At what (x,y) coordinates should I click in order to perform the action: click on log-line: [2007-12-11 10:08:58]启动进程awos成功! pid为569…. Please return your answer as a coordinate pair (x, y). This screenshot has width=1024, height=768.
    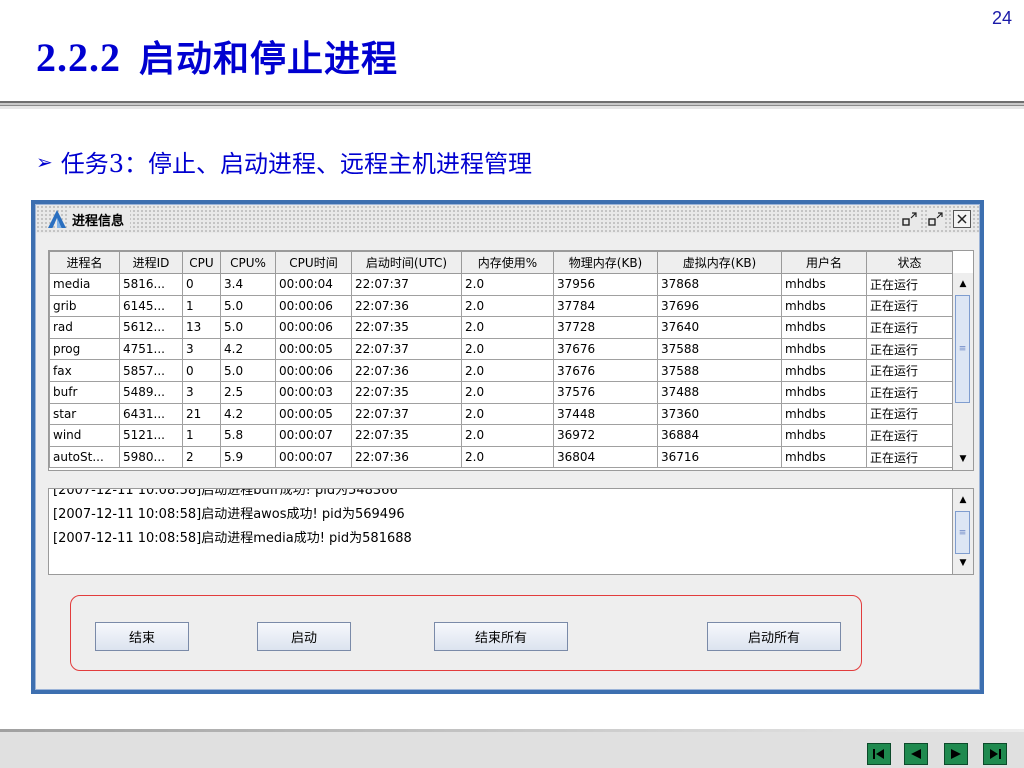
    Looking at the image, I should click on (229, 514).